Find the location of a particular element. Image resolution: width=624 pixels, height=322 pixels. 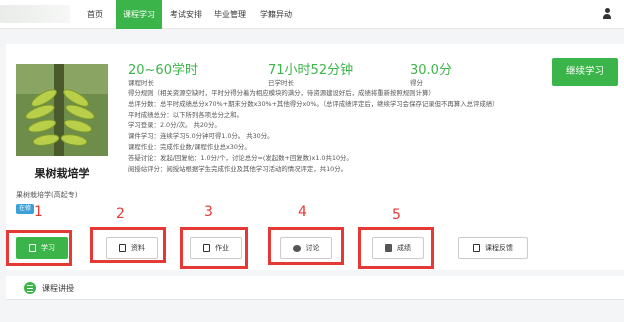

continue-learning-button: 继续学习 is located at coordinates (585, 72).